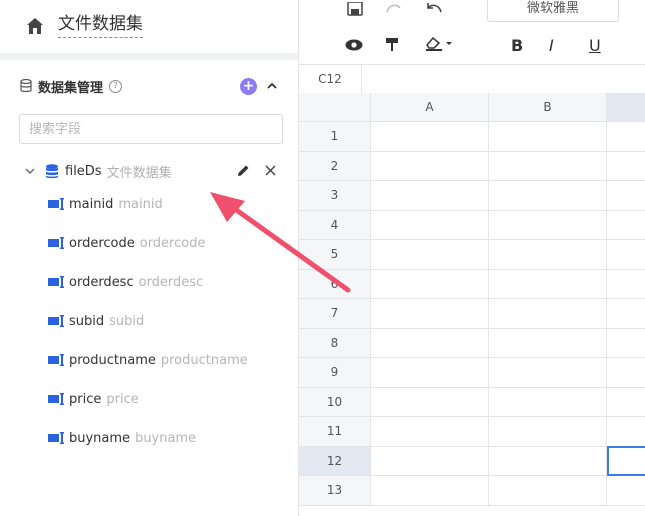 Image resolution: width=645 pixels, height=516 pixels. I want to click on field-name: price, so click(85, 399).